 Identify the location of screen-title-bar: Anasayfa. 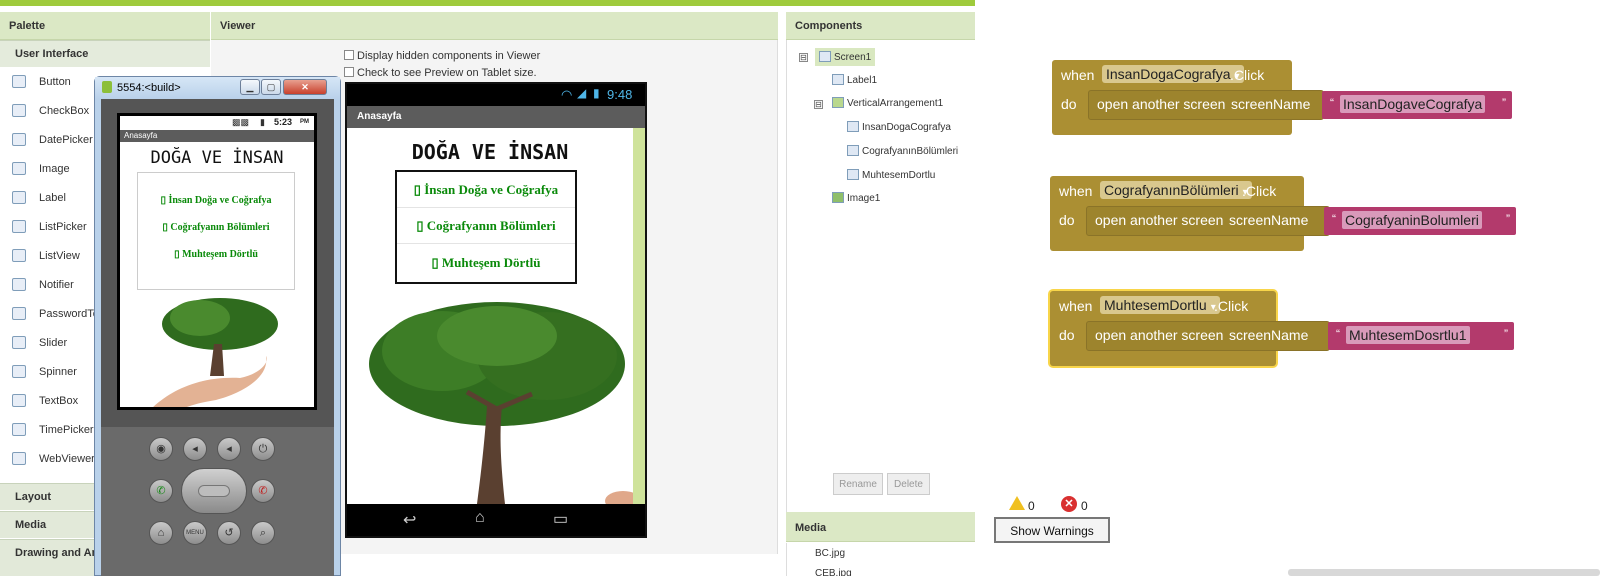
(496, 117).